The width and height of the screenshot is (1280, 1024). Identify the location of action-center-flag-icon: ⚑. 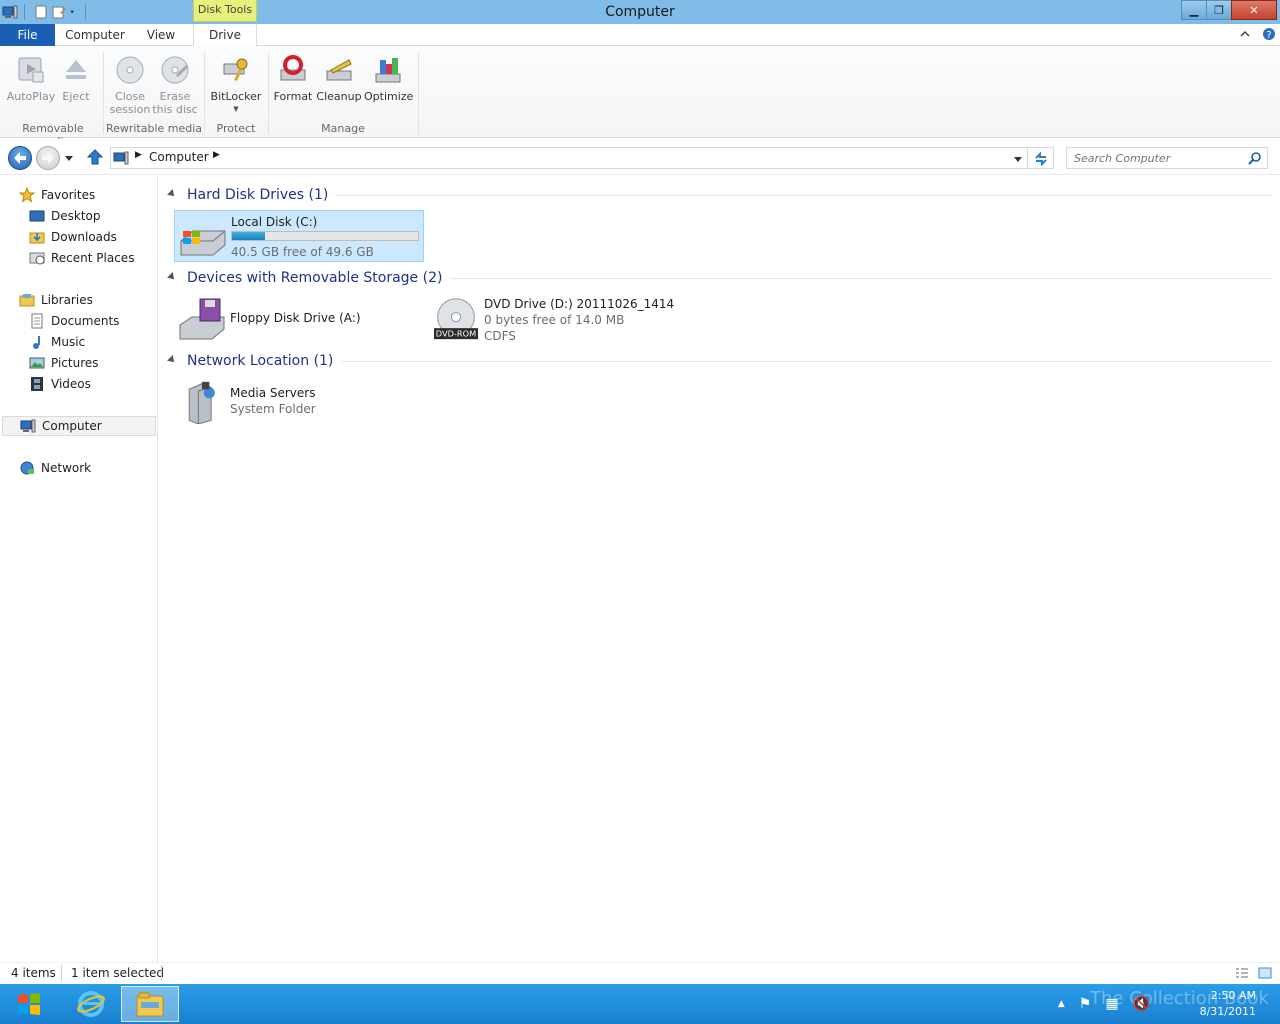
(1085, 1004).